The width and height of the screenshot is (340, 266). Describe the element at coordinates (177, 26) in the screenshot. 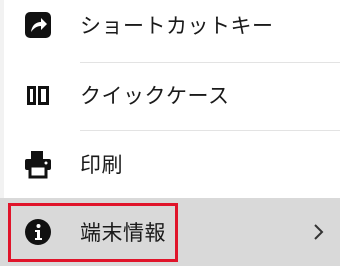

I see `menu-item-label: ショートカットキー` at that location.